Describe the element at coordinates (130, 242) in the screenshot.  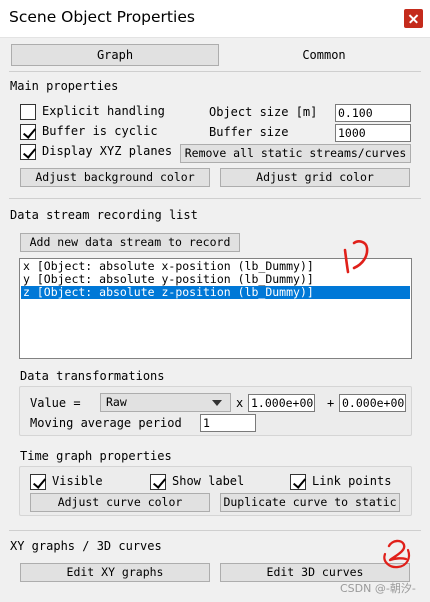
I see `add-data-stream-button: Add new data stream to record` at that location.